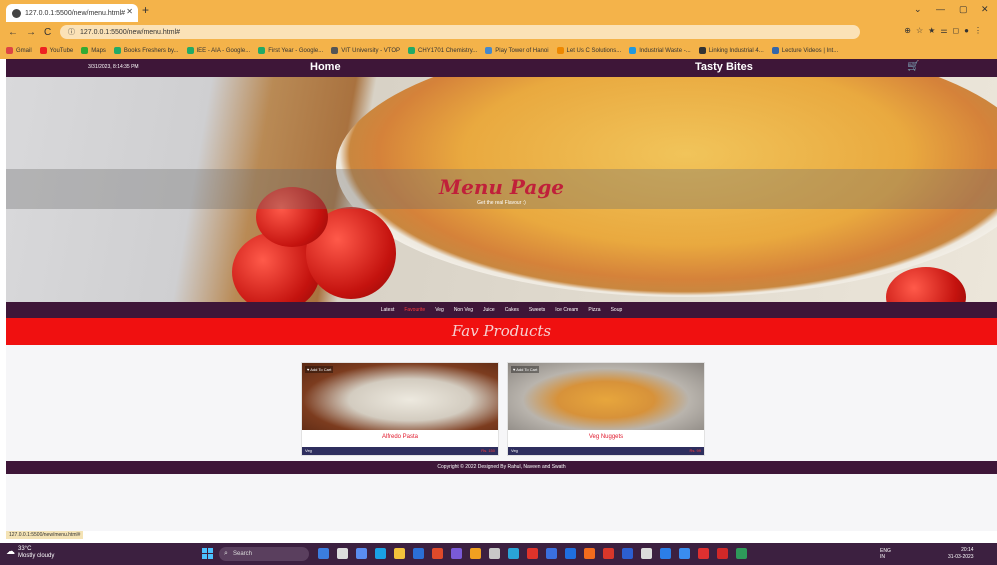 The width and height of the screenshot is (997, 565). What do you see at coordinates (606, 451) in the screenshot?
I see `product-footer: Veg Rs. 99` at bounding box center [606, 451].